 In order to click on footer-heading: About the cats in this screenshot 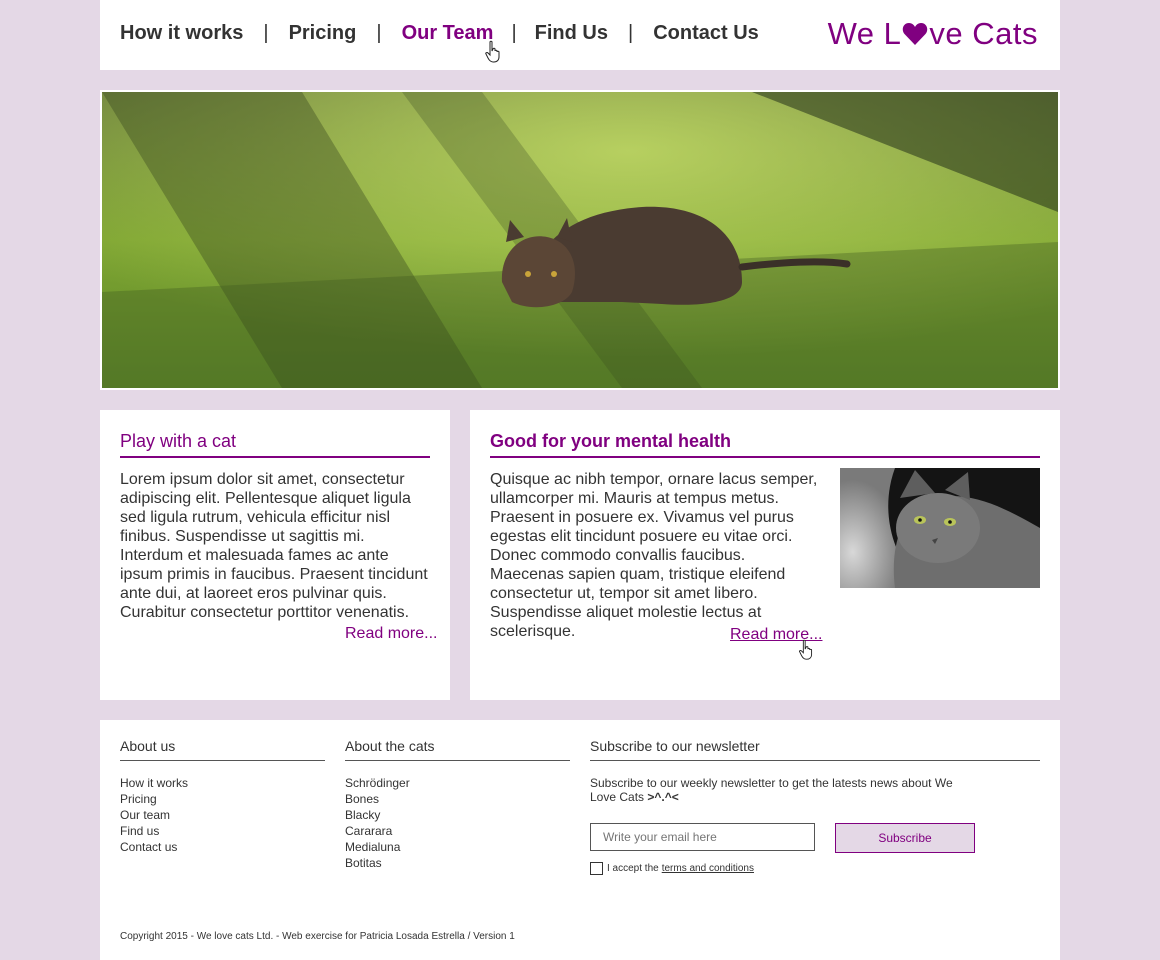, I will do `click(457, 749)`.